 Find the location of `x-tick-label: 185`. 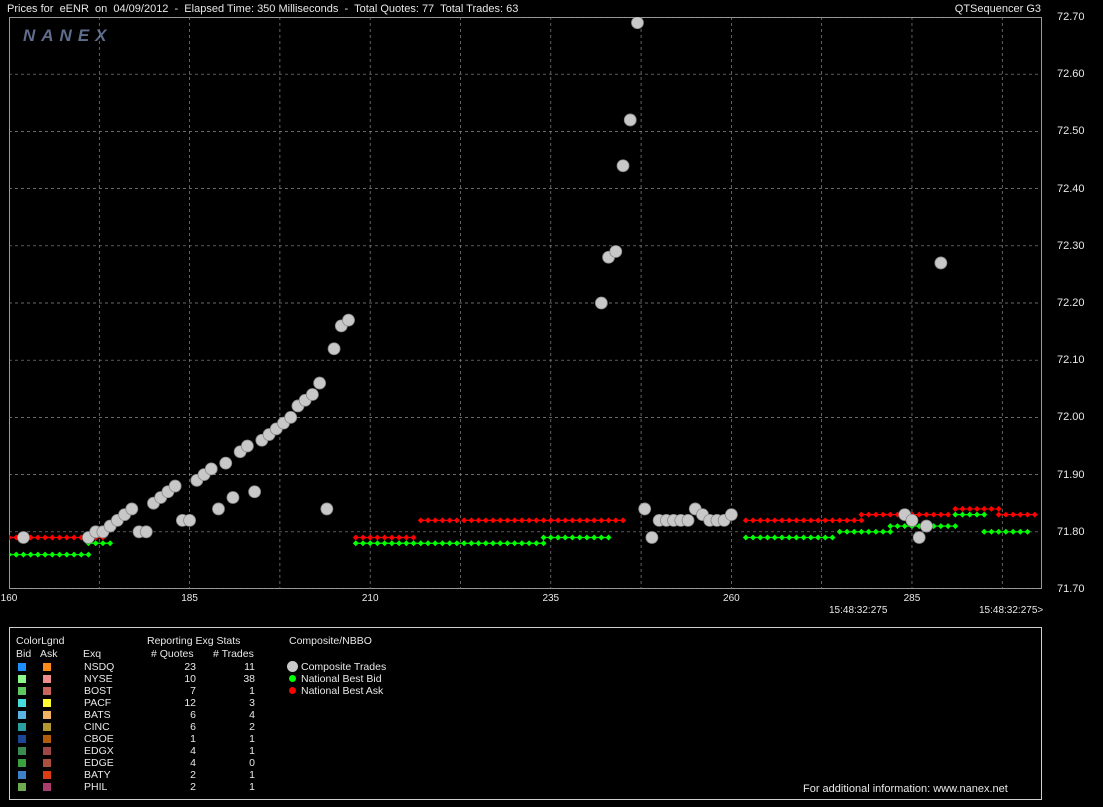

x-tick-label: 185 is located at coordinates (189, 598).